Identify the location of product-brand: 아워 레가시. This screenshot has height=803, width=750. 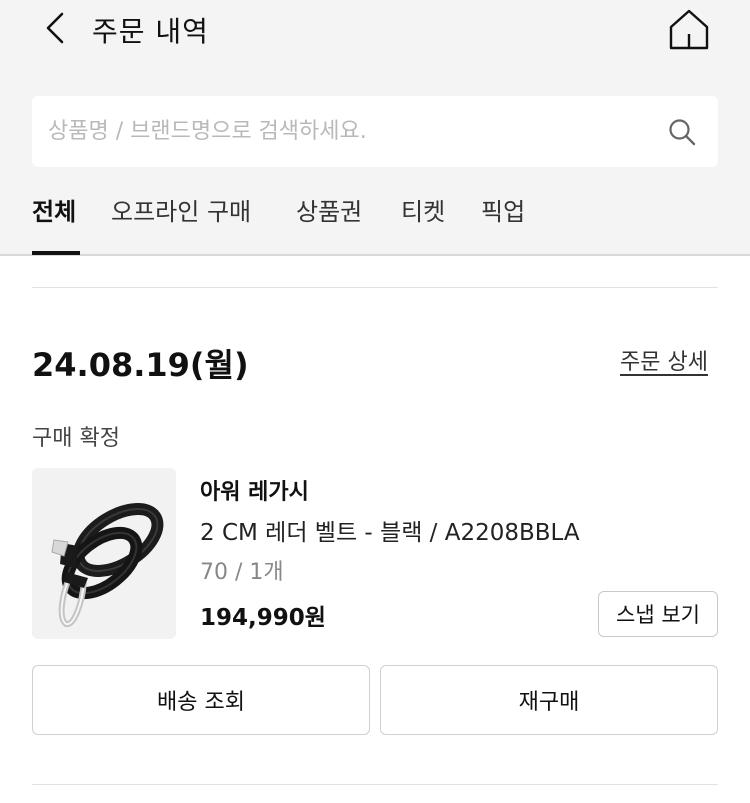
(254, 490).